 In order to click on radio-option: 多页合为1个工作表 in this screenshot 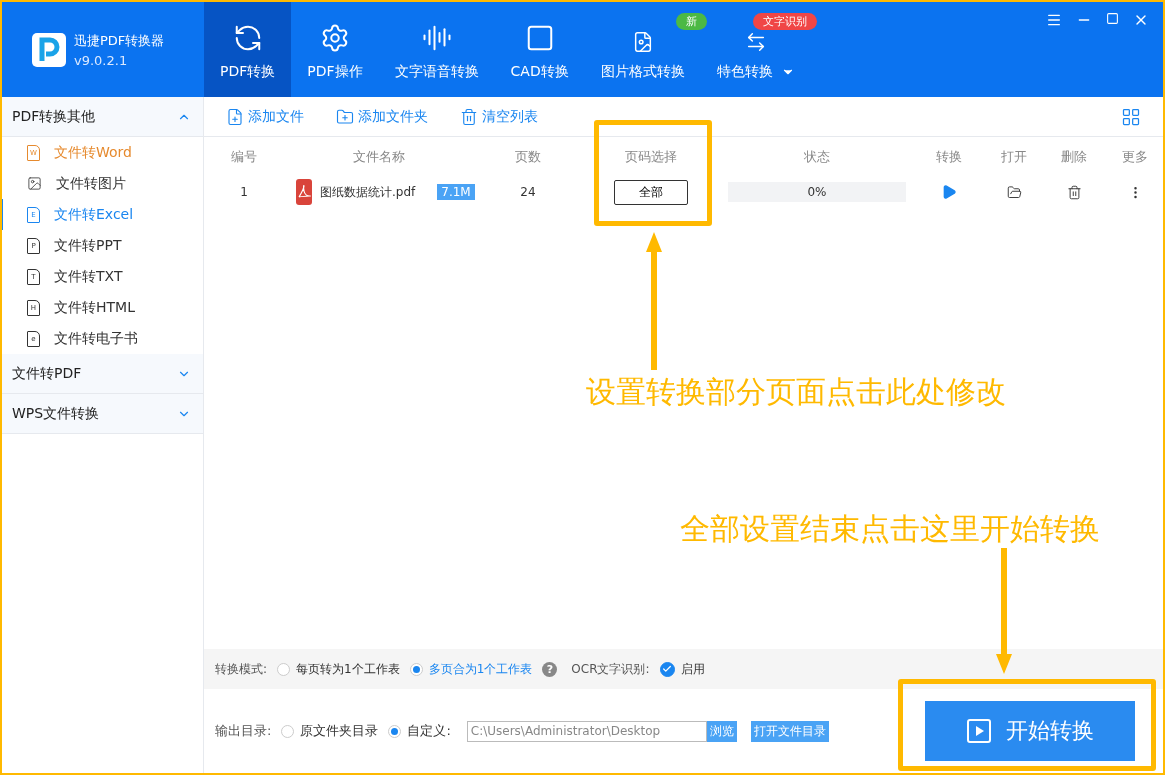, I will do `click(471, 669)`.